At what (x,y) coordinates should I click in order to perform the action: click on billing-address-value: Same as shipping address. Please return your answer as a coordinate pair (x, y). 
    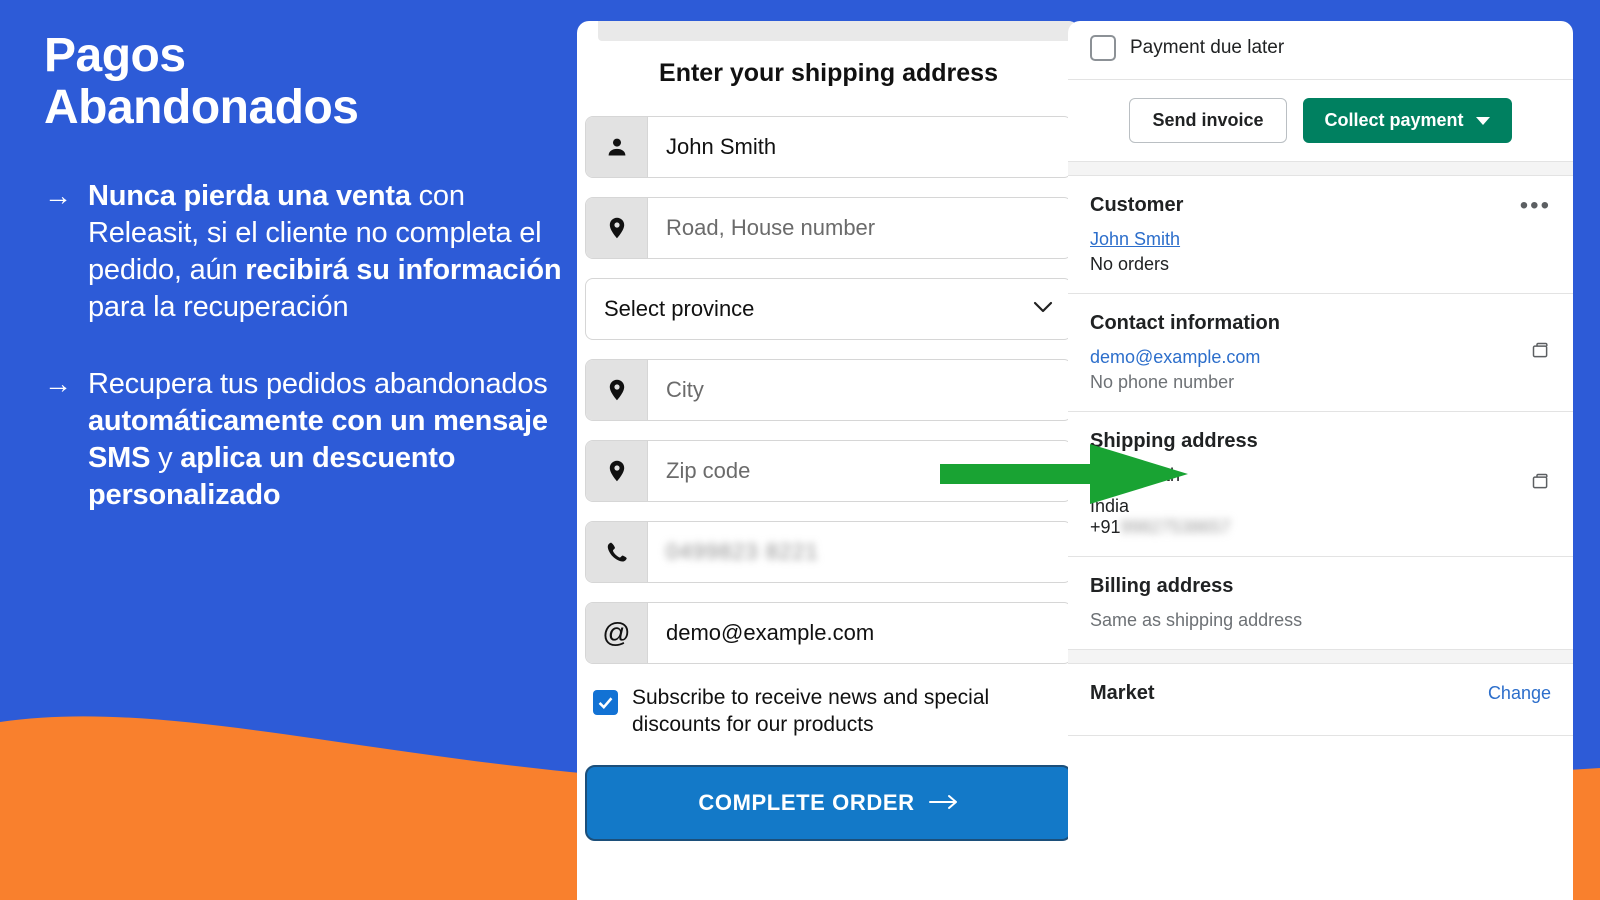
    Looking at the image, I should click on (1196, 620).